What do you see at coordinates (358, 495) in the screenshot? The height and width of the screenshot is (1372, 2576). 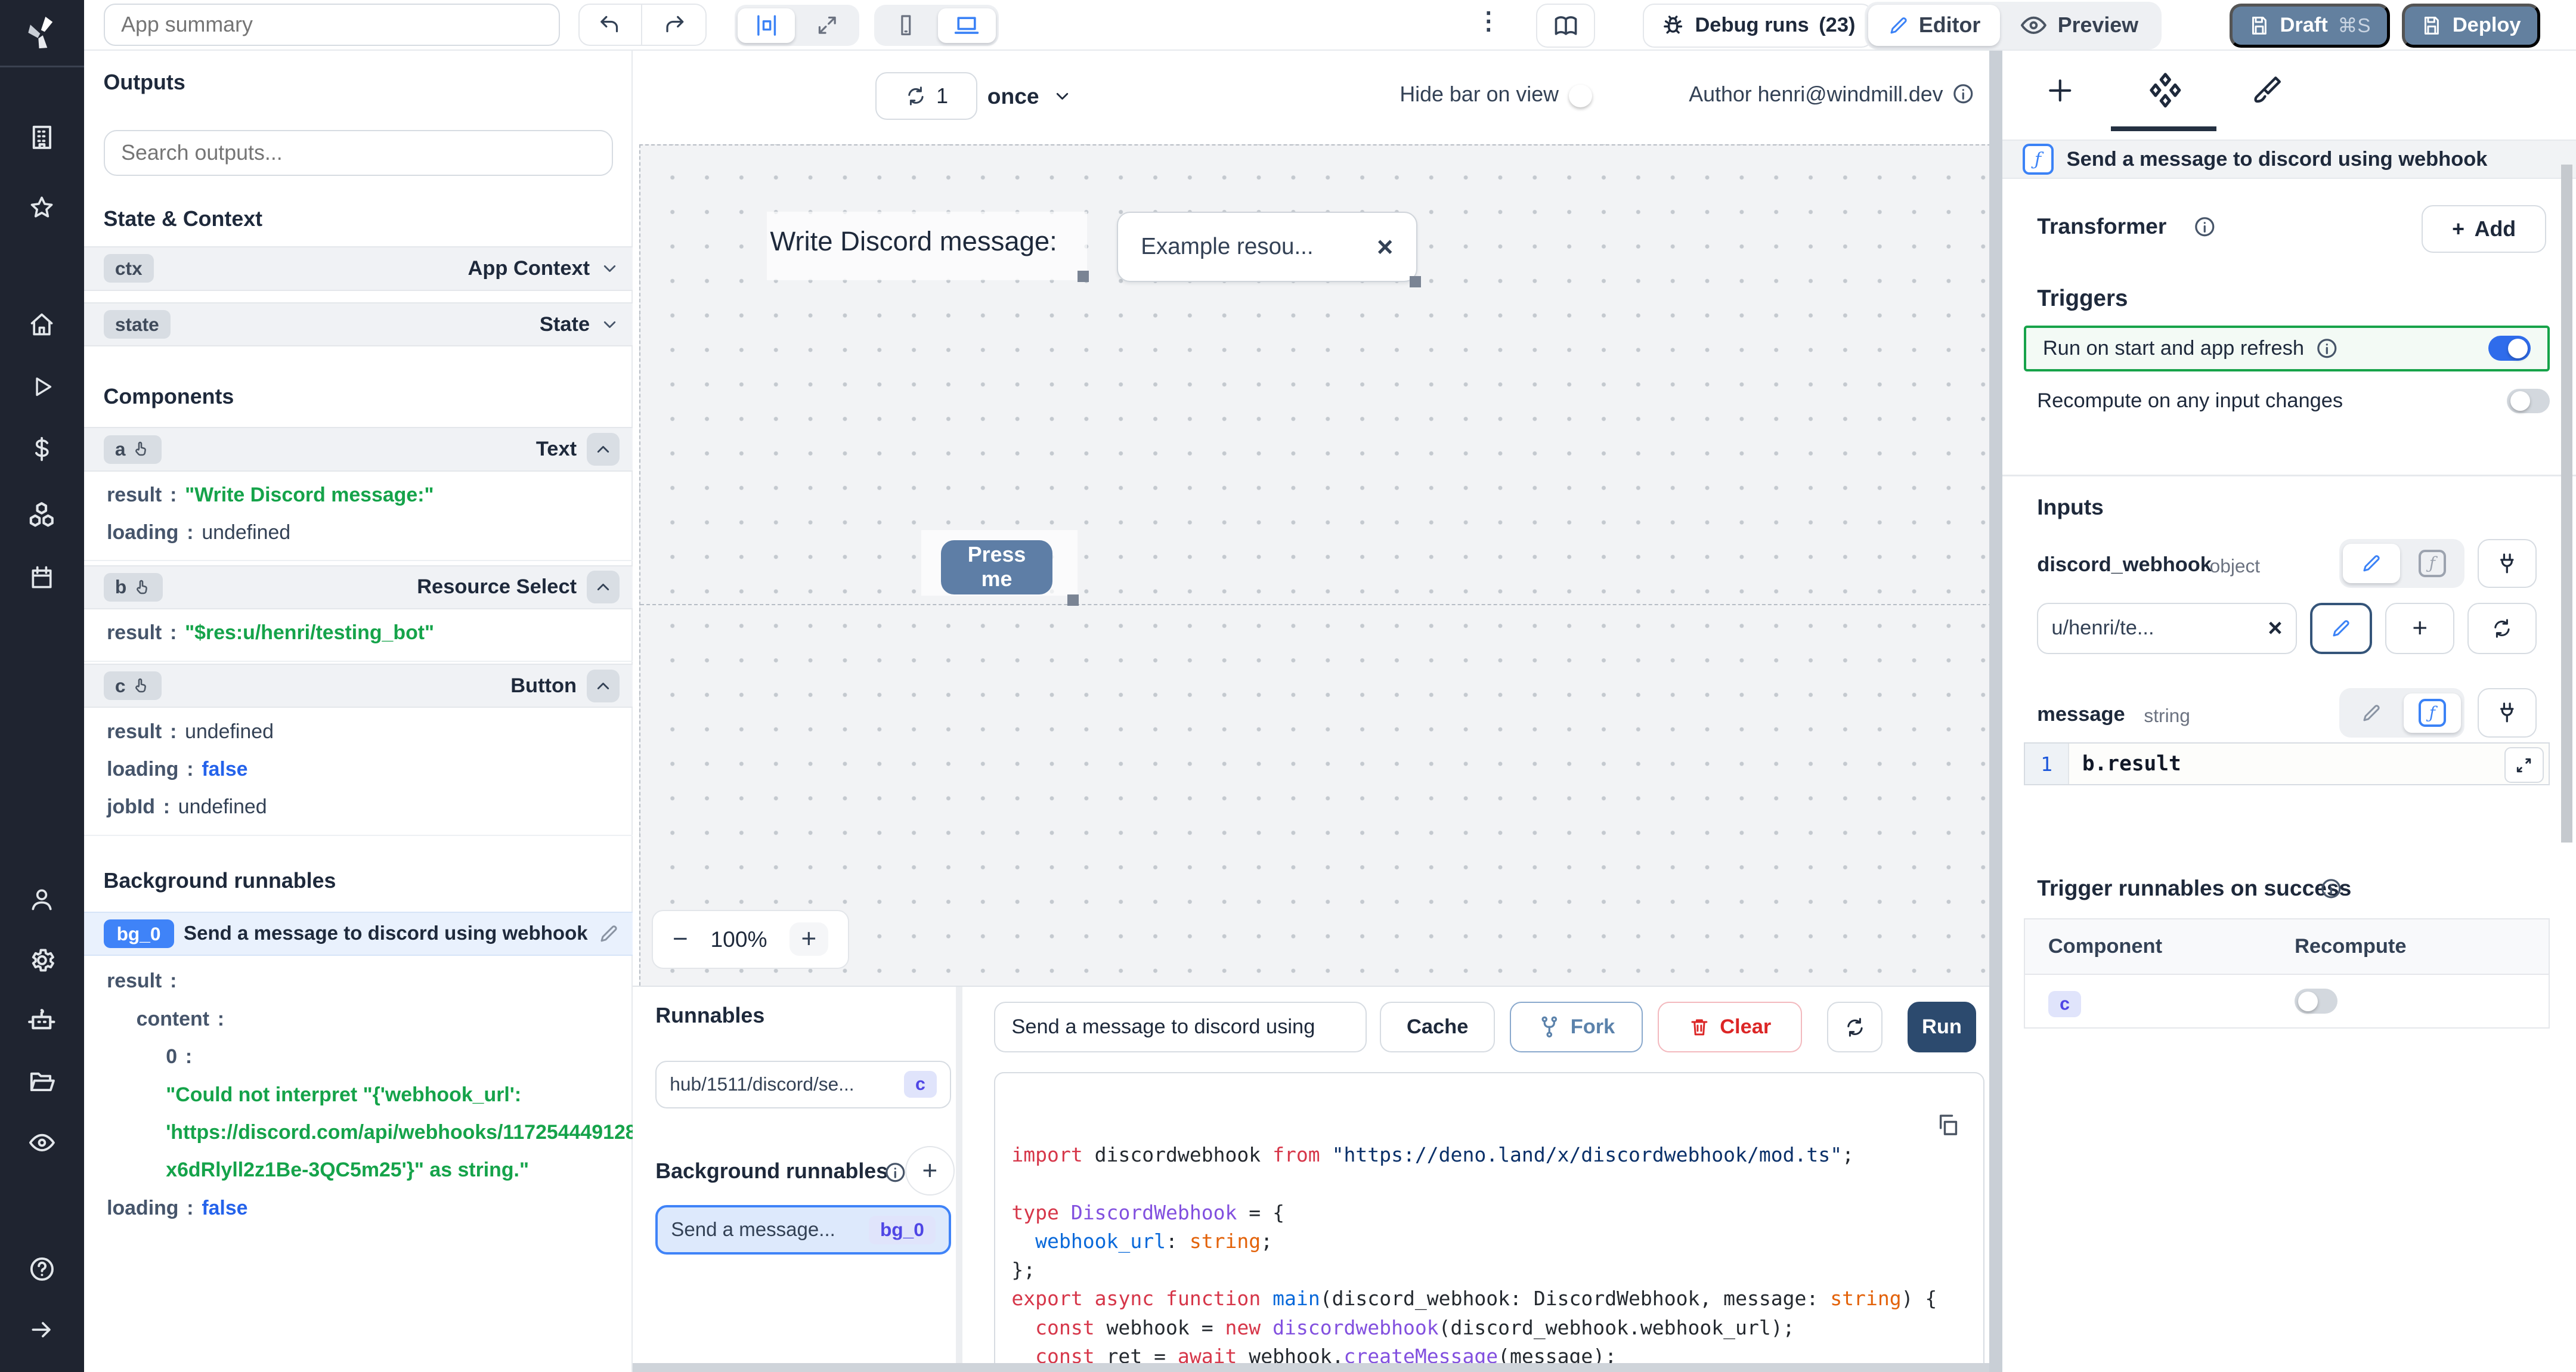 I see `output-kv-row: result: "Write Discord message:"` at bounding box center [358, 495].